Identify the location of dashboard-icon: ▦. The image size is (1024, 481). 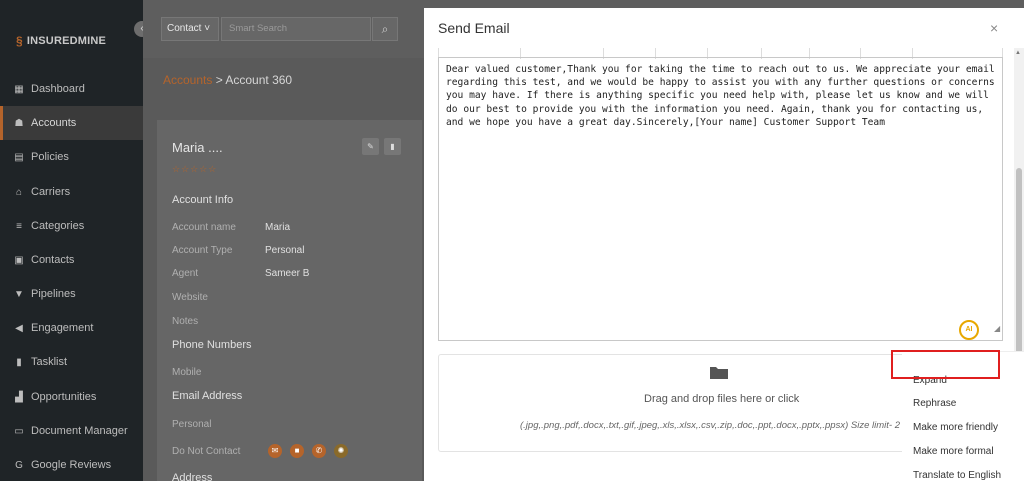
(19, 89).